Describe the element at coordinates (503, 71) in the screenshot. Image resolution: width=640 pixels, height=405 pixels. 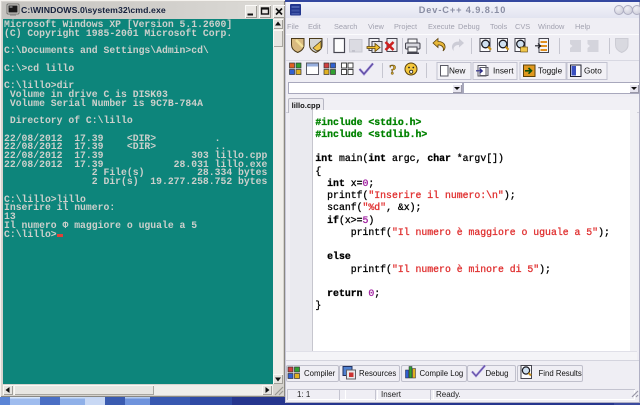
I see `svg-text: Insert` at that location.